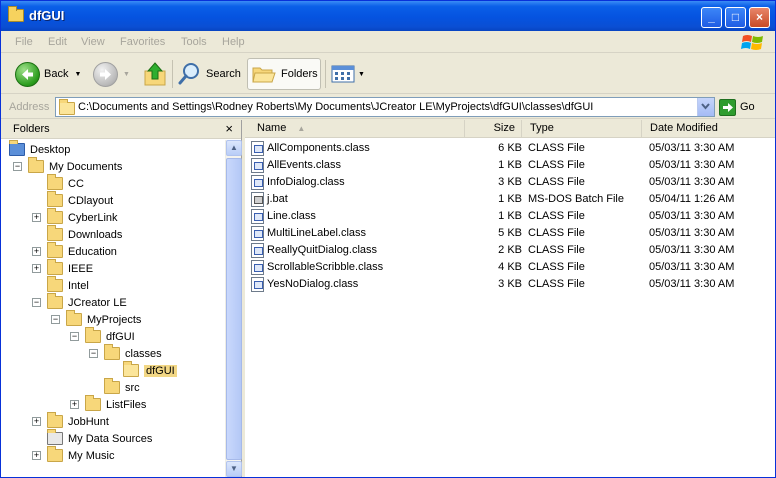  I want to click on tree-item: IEEE, so click(70, 268).